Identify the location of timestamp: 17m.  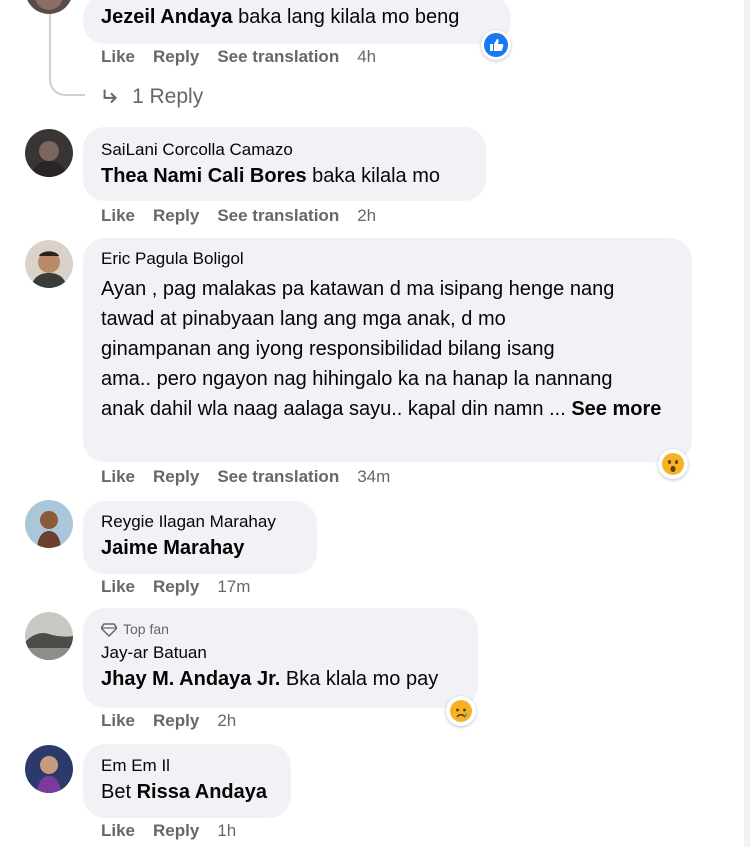
(233, 587).